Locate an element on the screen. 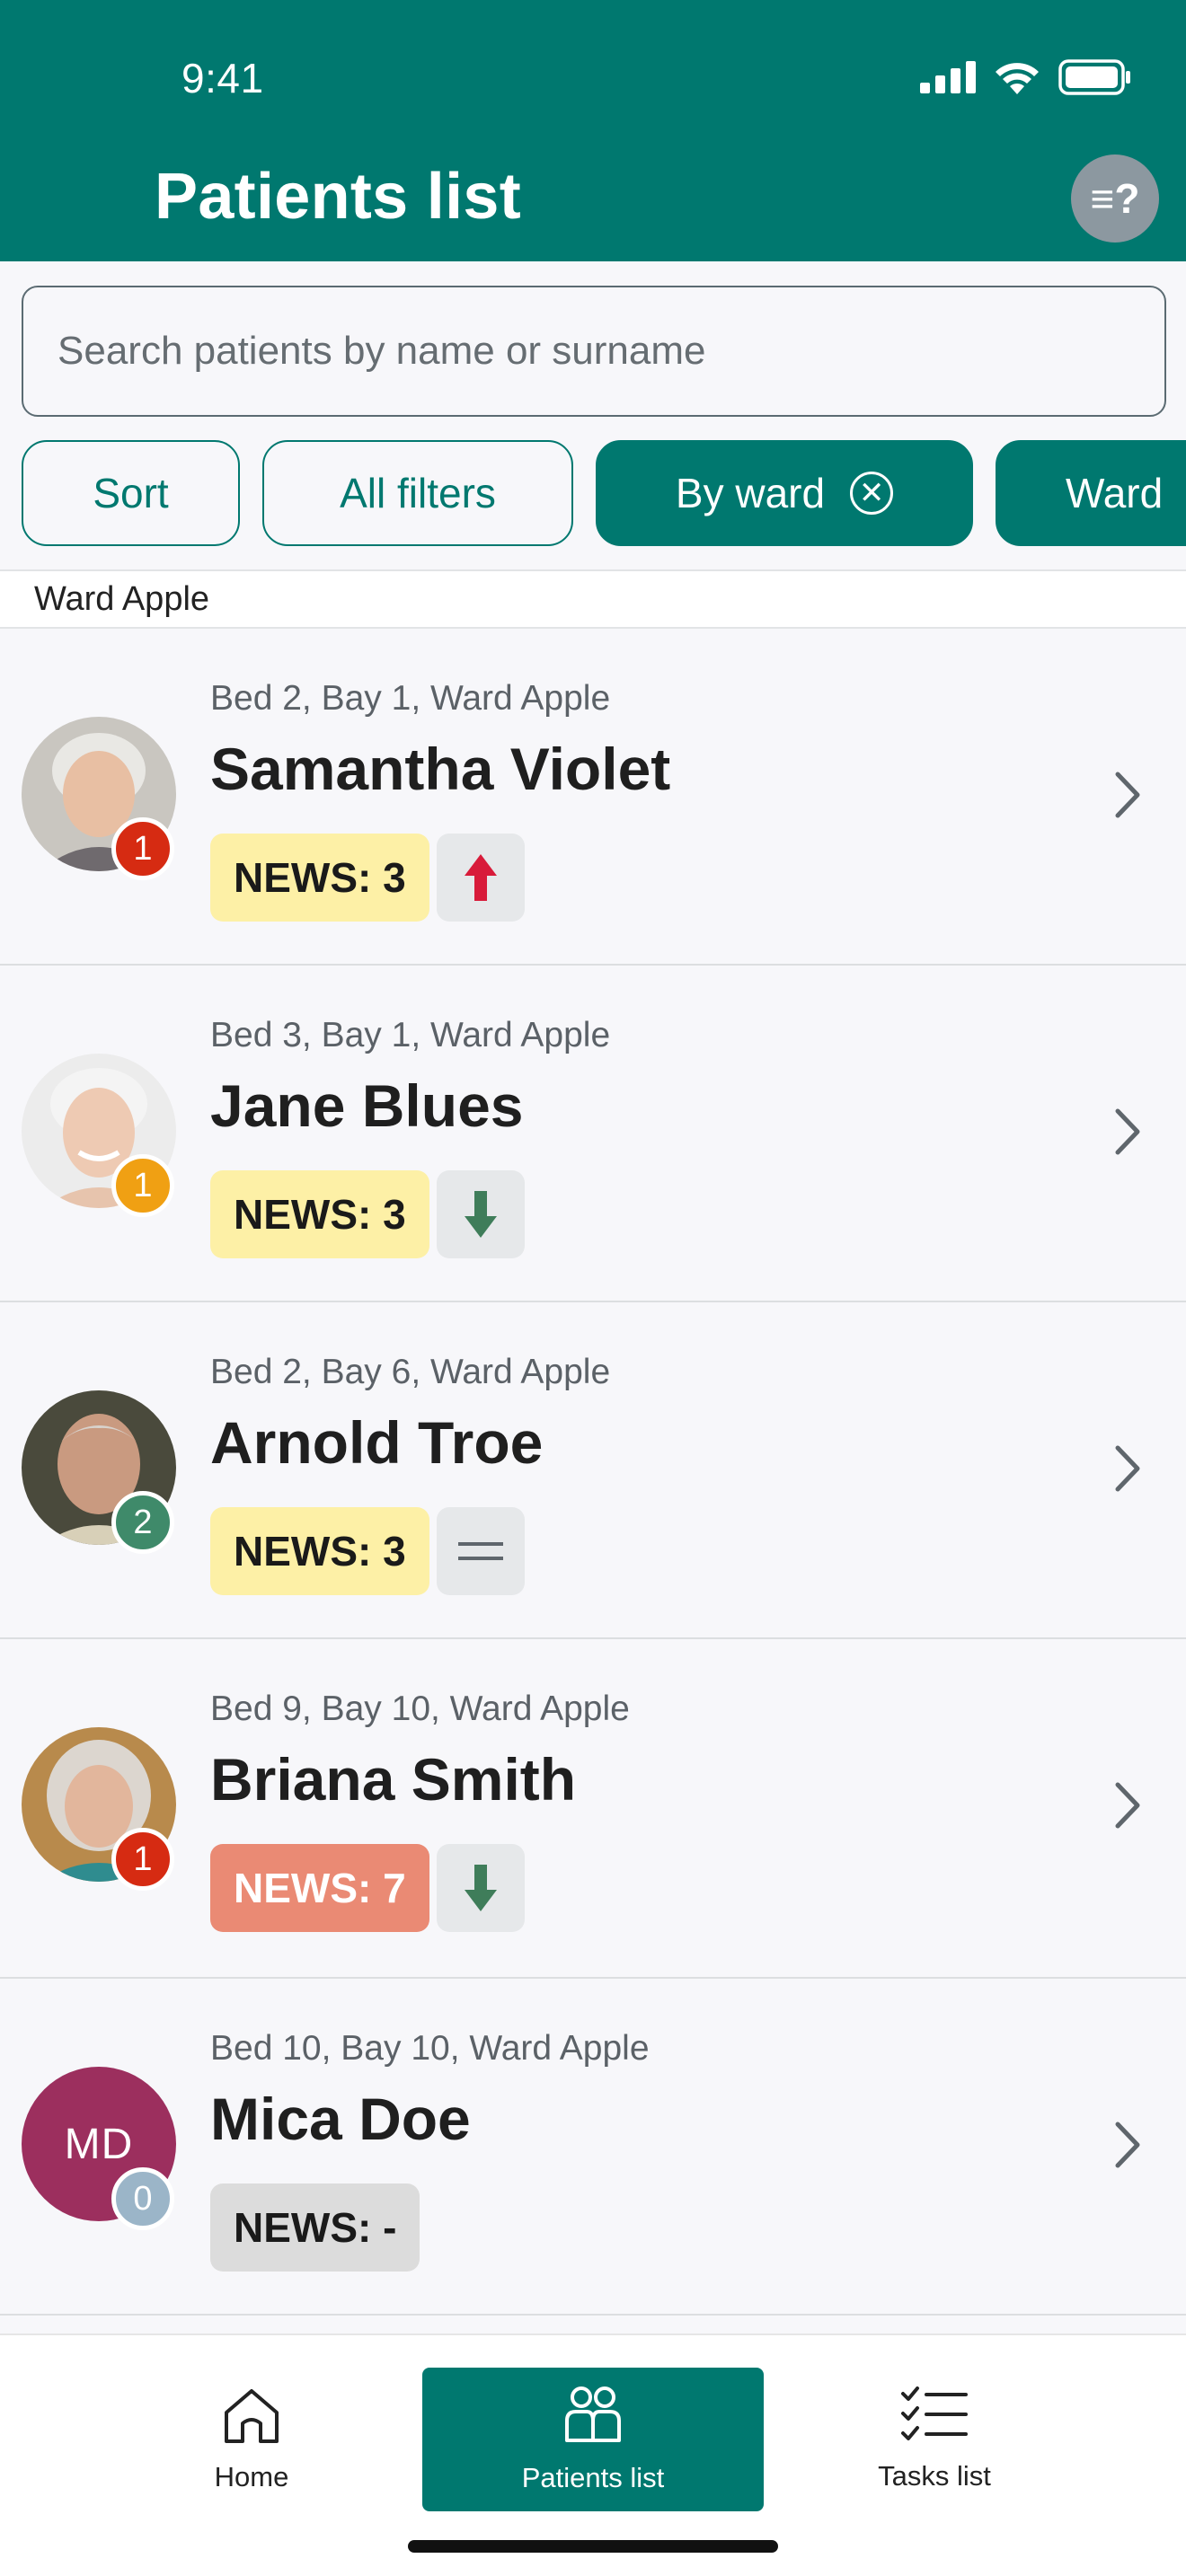 The image size is (1186, 2576). alert-count-badge: 2 is located at coordinates (142, 1522).